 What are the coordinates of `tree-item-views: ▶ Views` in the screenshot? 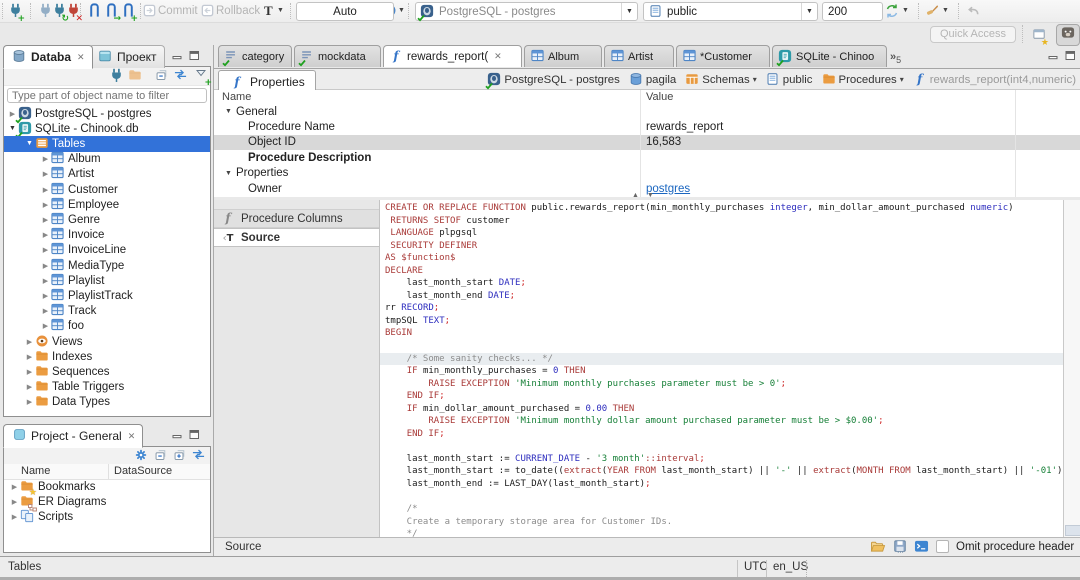 It's located at (107, 341).